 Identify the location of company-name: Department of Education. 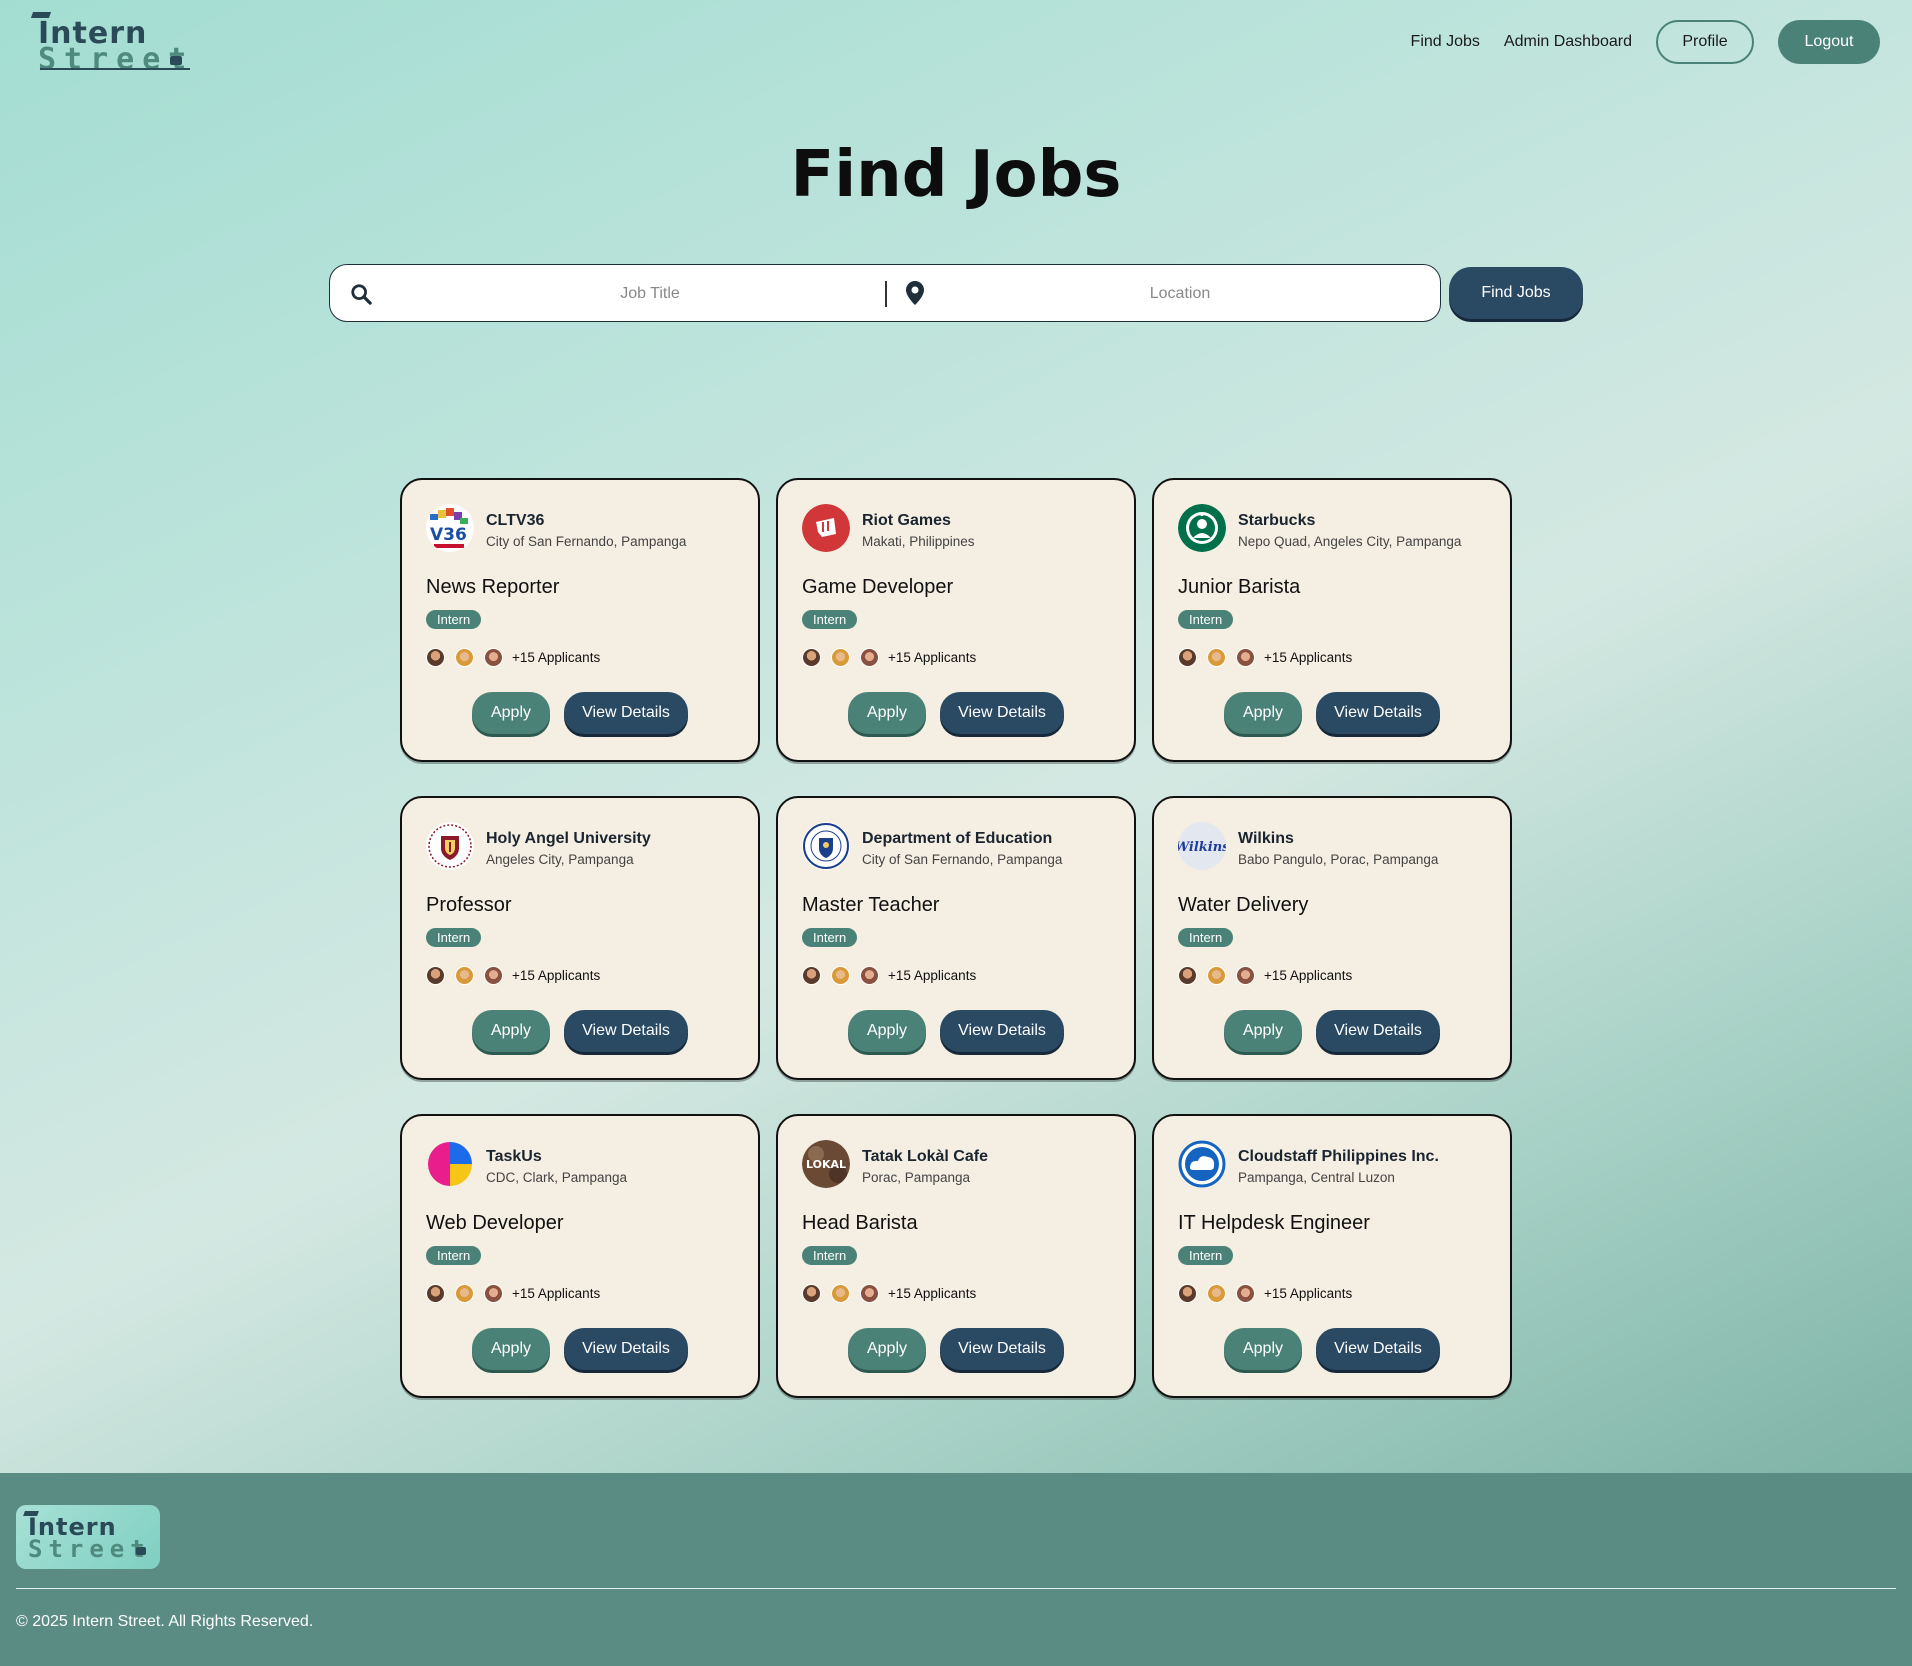
(957, 838).